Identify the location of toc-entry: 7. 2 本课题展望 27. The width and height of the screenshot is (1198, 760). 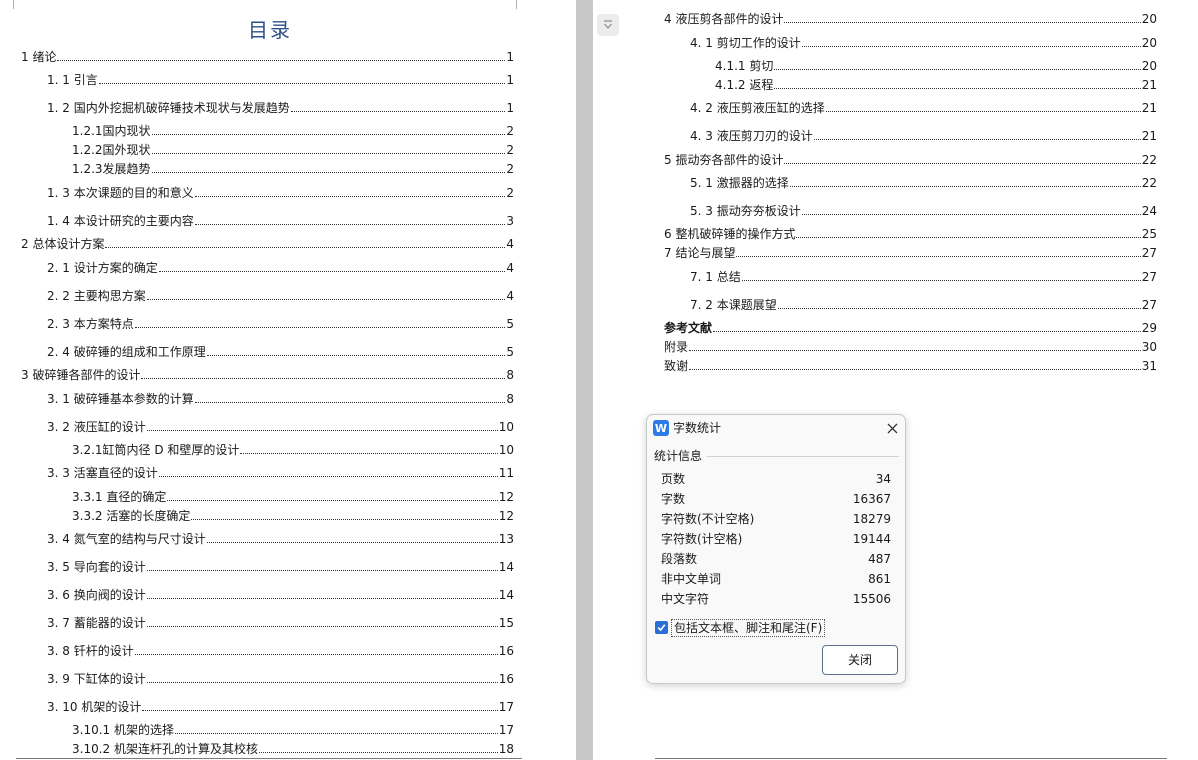
(923, 304).